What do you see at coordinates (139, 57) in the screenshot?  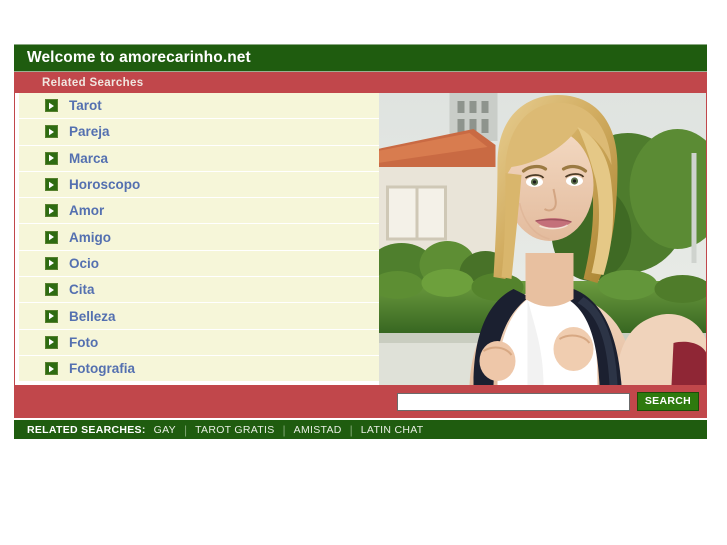 I see `page-title: Welcome to amorecarinho.net` at bounding box center [139, 57].